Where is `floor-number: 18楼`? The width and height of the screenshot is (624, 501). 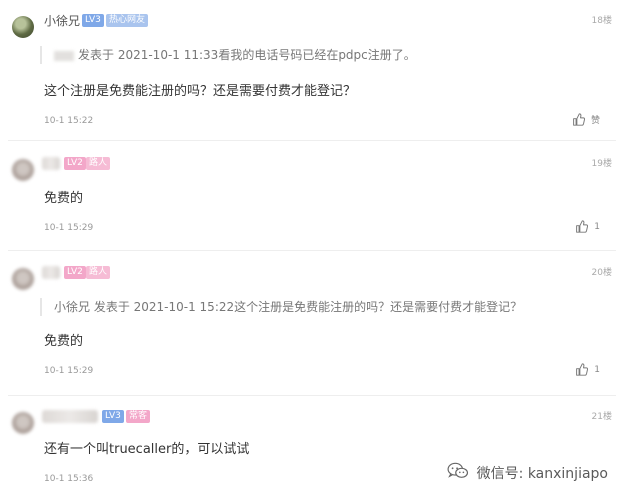
floor-number: 18楼 is located at coordinates (601, 21).